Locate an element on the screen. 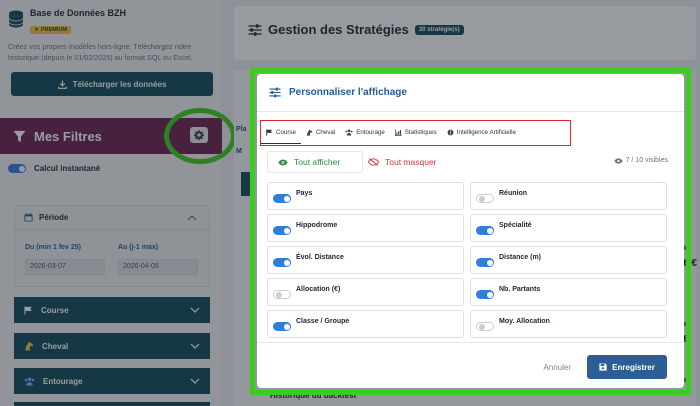  sliders-icon is located at coordinates (275, 92).